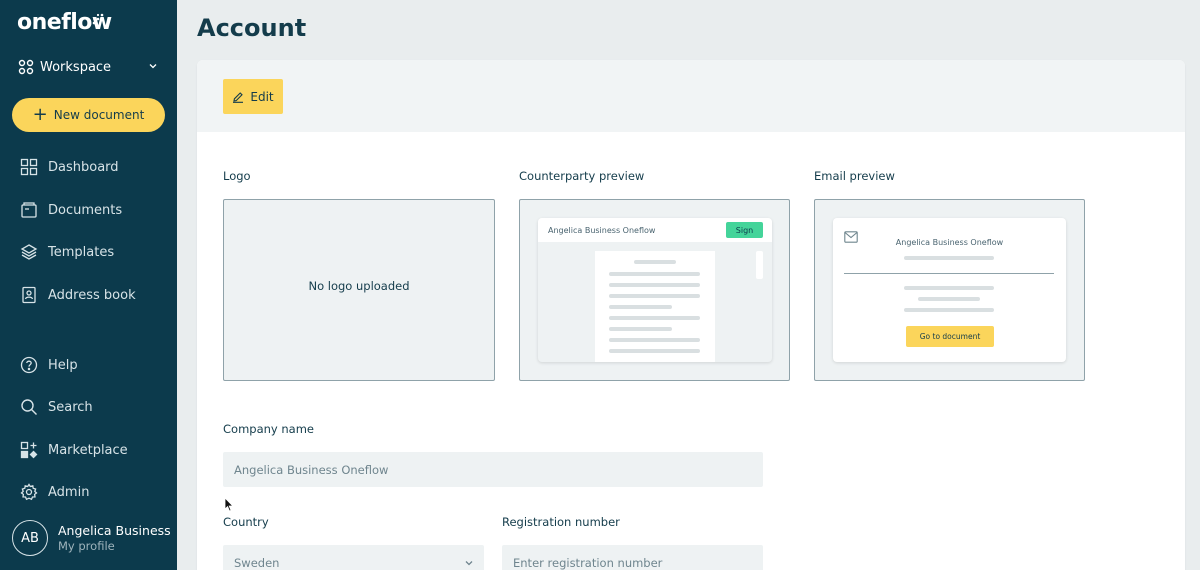  What do you see at coordinates (257, 562) in the screenshot?
I see `country-value: Sweden` at bounding box center [257, 562].